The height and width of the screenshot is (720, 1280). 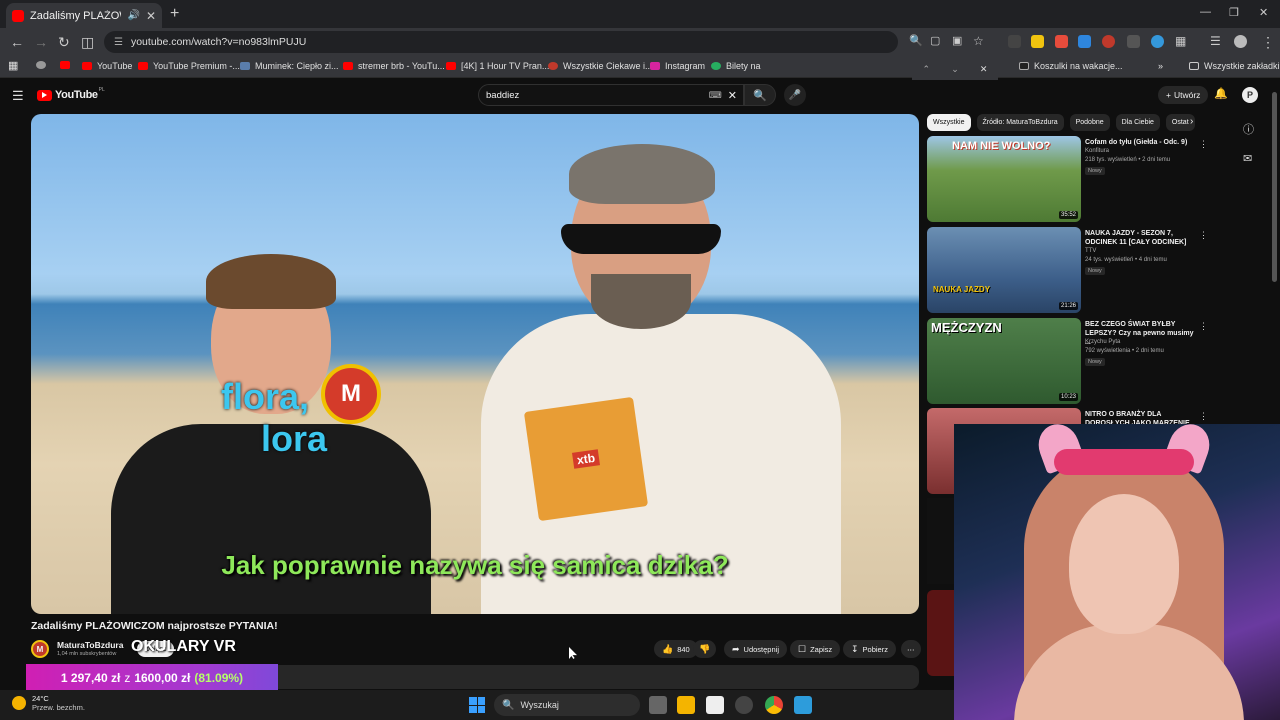 What do you see at coordinates (71, 94) in the screenshot?
I see `youtube-logo: YouTube PL` at bounding box center [71, 94].